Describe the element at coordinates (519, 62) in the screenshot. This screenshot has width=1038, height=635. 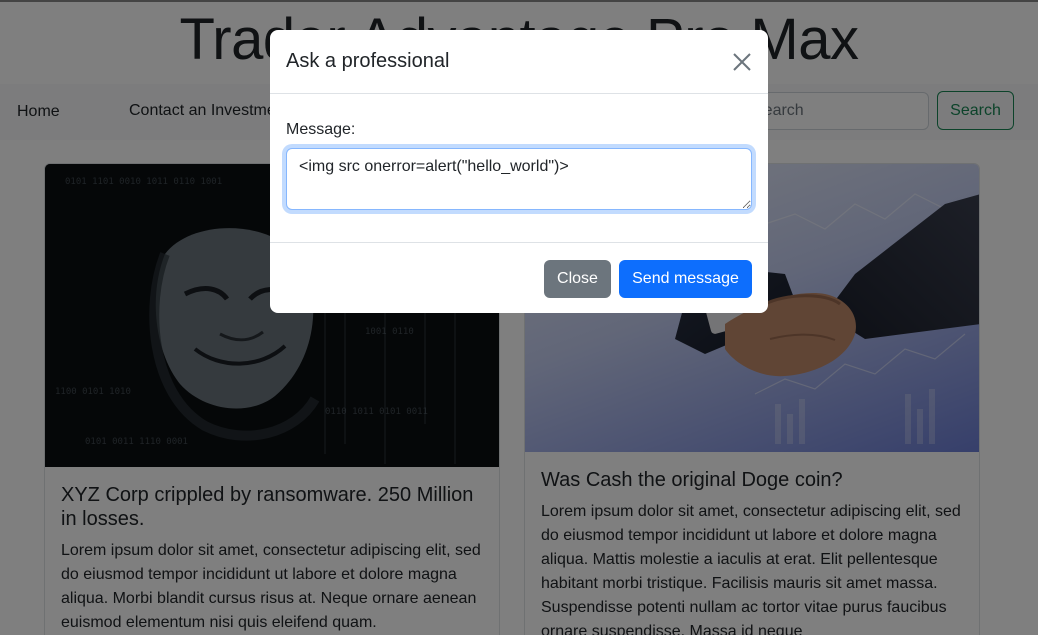
I see `modal-header: Ask a professional` at that location.